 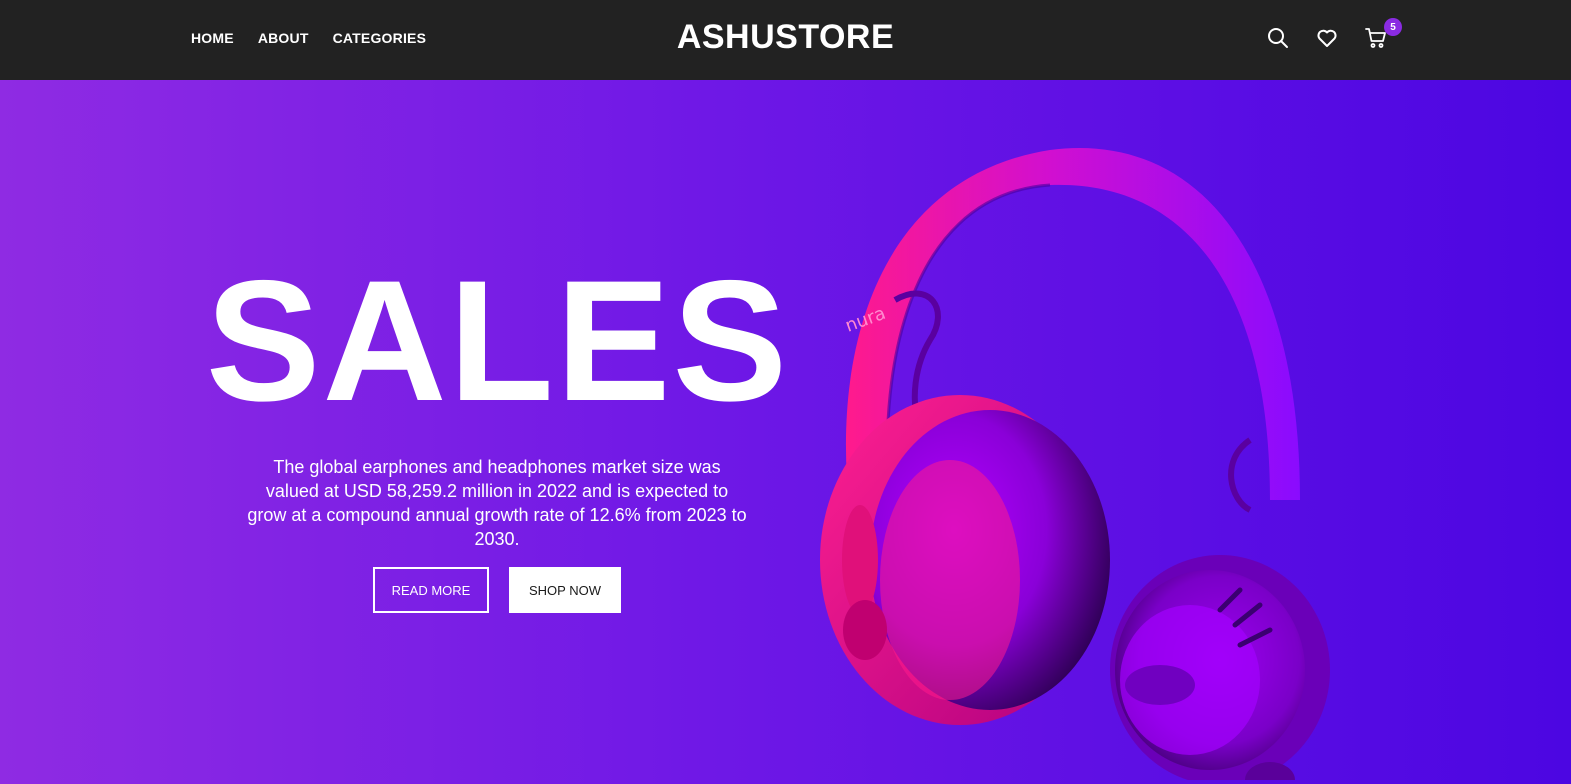 I want to click on cart-icon: 5, so click(x=1383, y=34).